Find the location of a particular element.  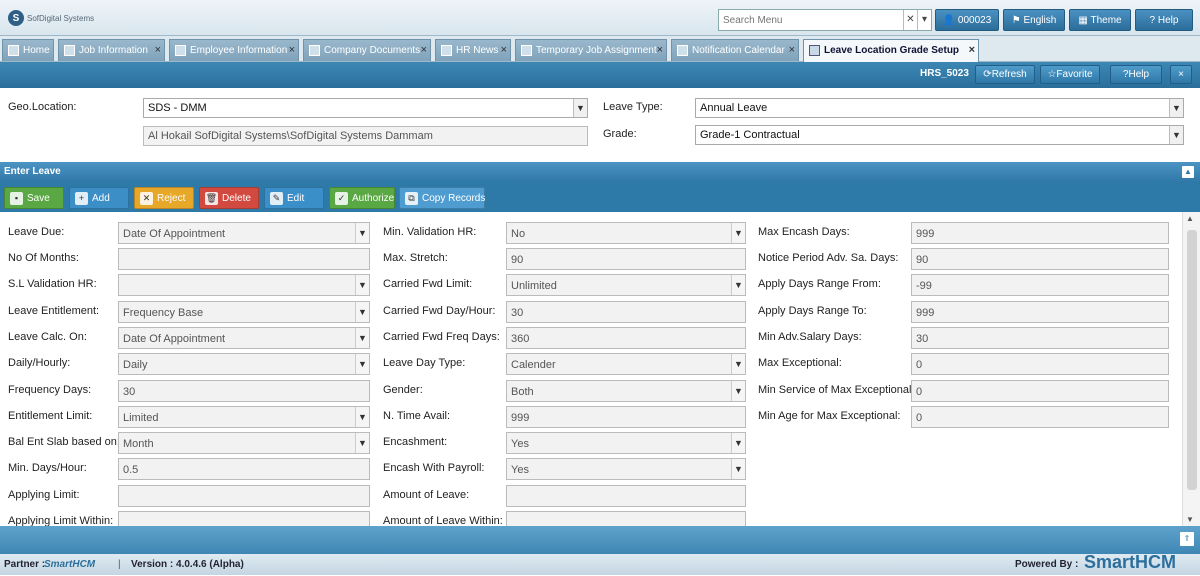

tab-notification-calendar: Notification Calendar × is located at coordinates (735, 50).